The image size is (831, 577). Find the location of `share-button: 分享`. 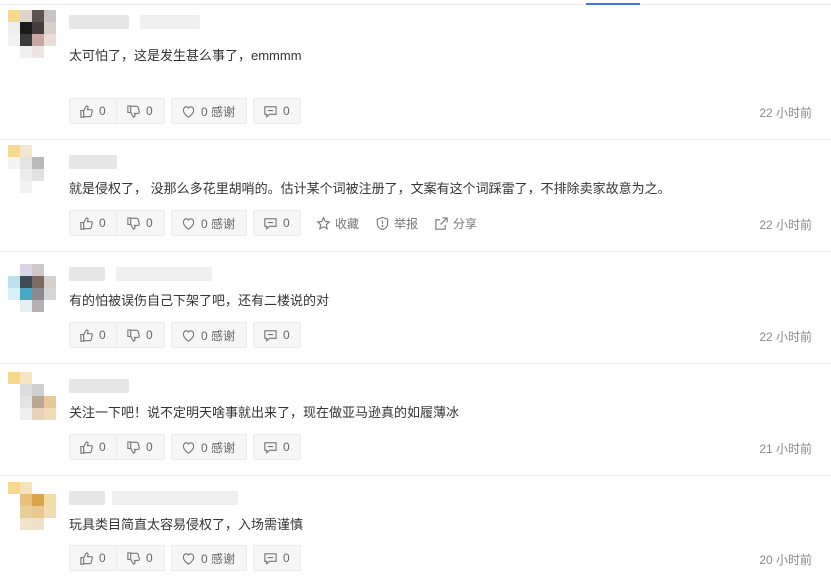

share-button: 分享 is located at coordinates (455, 223).